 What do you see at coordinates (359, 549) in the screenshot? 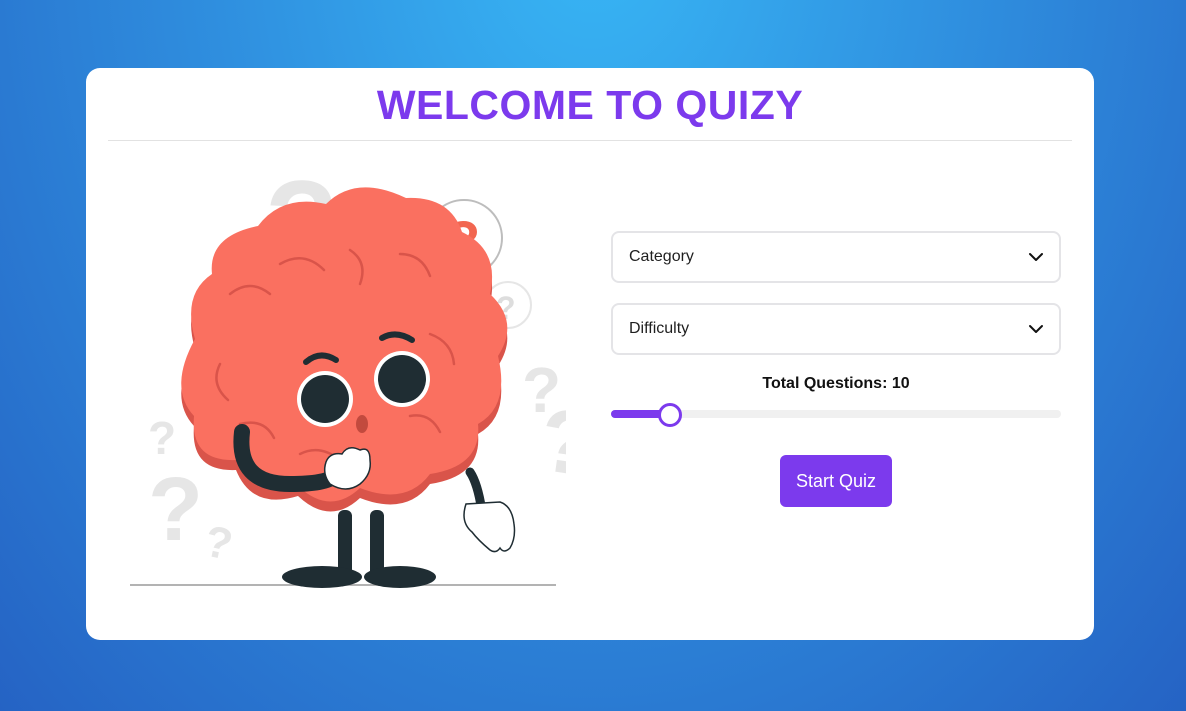
I see `brain-legs` at bounding box center [359, 549].